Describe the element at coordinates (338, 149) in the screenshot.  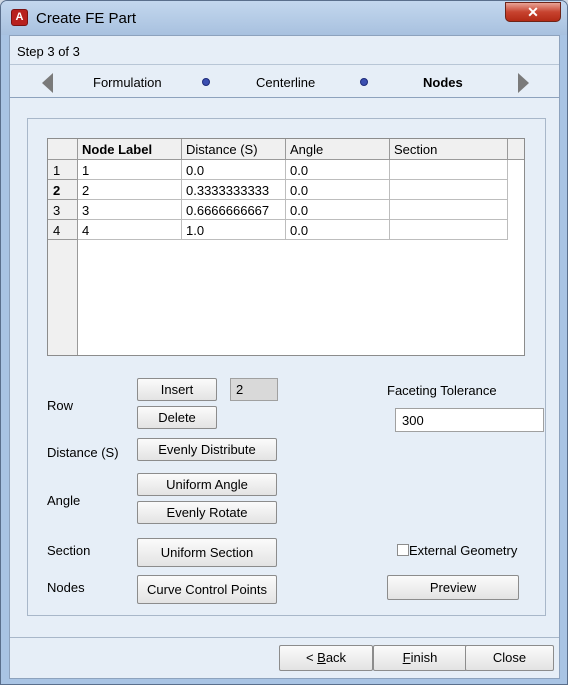
I see `column-header-angle: Angle` at that location.